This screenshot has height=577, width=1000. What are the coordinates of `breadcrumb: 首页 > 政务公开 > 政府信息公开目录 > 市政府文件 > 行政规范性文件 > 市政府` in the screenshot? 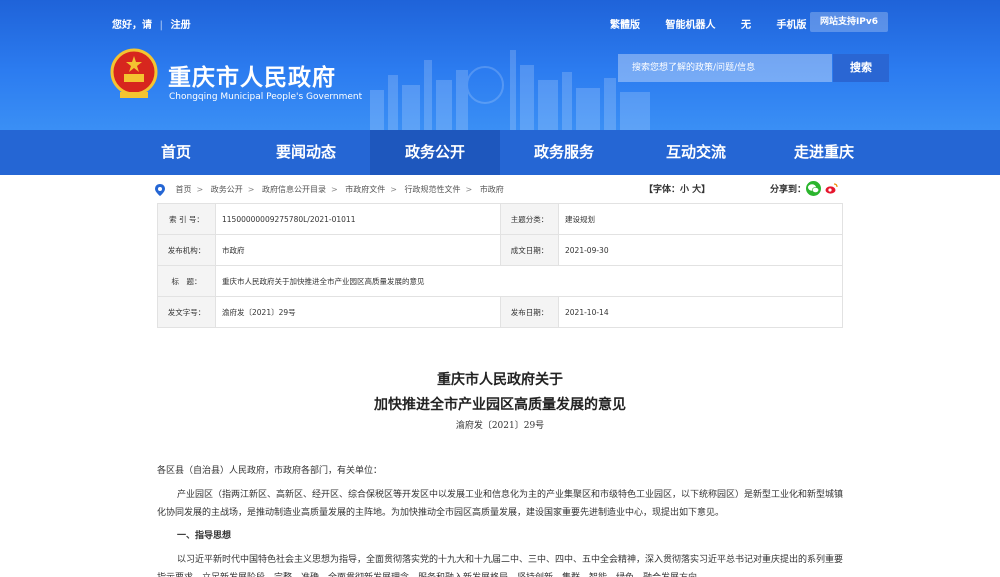 It's located at (329, 190).